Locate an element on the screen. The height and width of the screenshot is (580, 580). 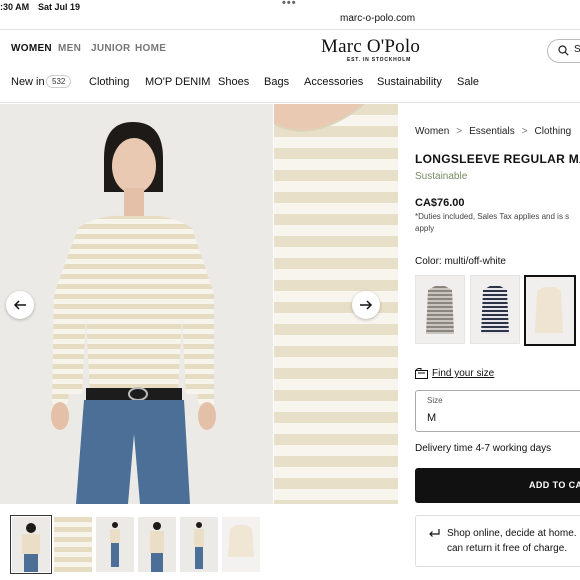
next-image-button is located at coordinates (366, 305).